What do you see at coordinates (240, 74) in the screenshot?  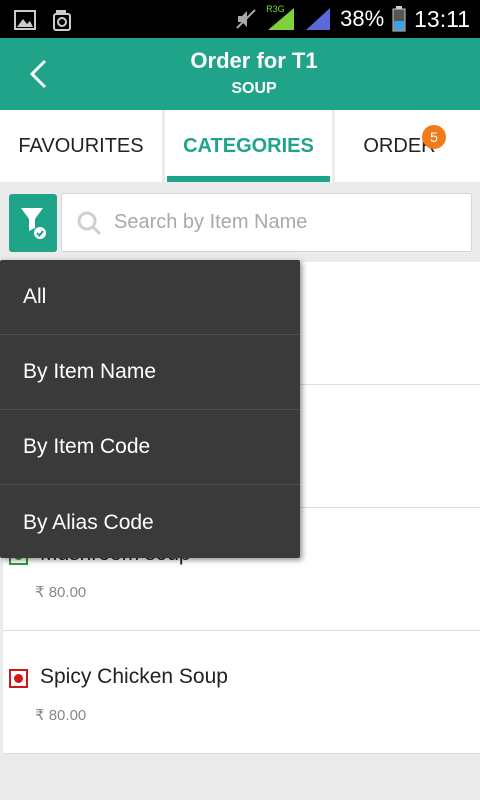 I see `app-bar: Order for T1 SOUP` at bounding box center [240, 74].